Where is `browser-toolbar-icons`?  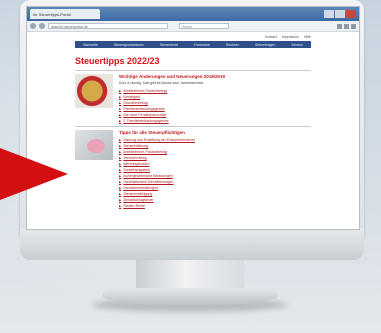 browser-toolbar-icons is located at coordinates (346, 26).